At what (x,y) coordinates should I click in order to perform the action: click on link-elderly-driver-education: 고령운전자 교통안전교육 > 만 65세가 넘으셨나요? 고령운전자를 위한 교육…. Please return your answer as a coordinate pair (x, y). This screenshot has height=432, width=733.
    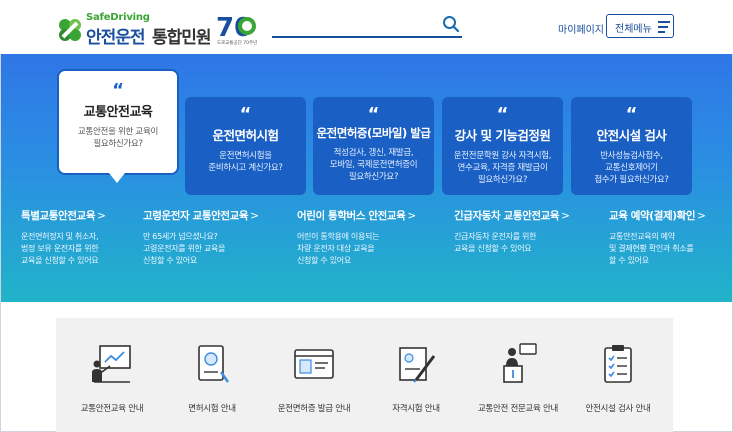
    Looking at the image, I should click on (213, 237).